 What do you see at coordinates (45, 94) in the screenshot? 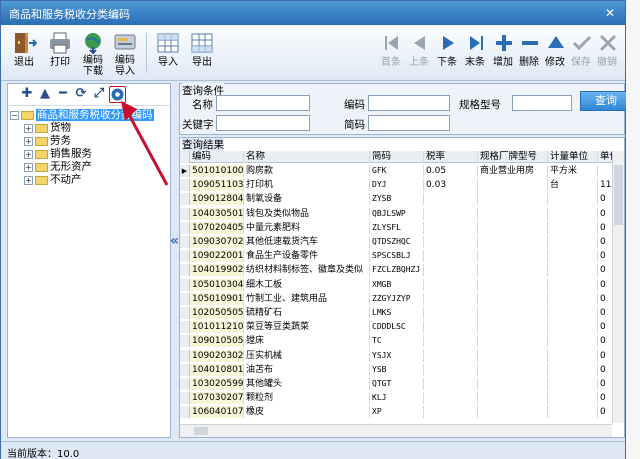
I see `tree-up-icon: ▲` at bounding box center [45, 94].